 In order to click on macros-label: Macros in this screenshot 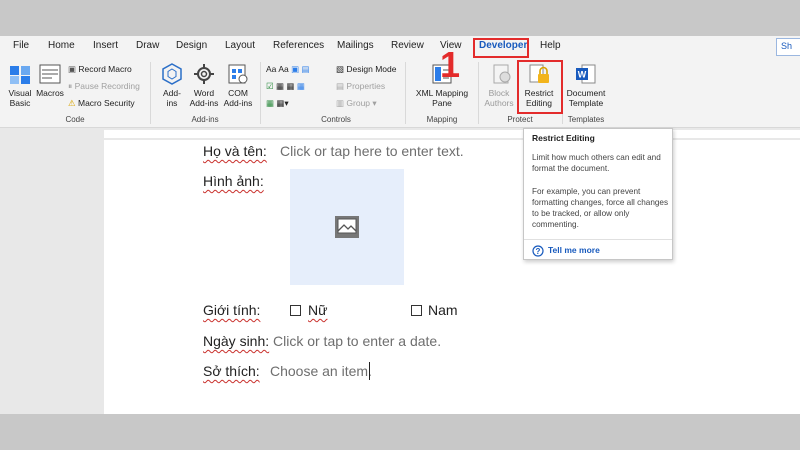, I will do `click(50, 93)`.